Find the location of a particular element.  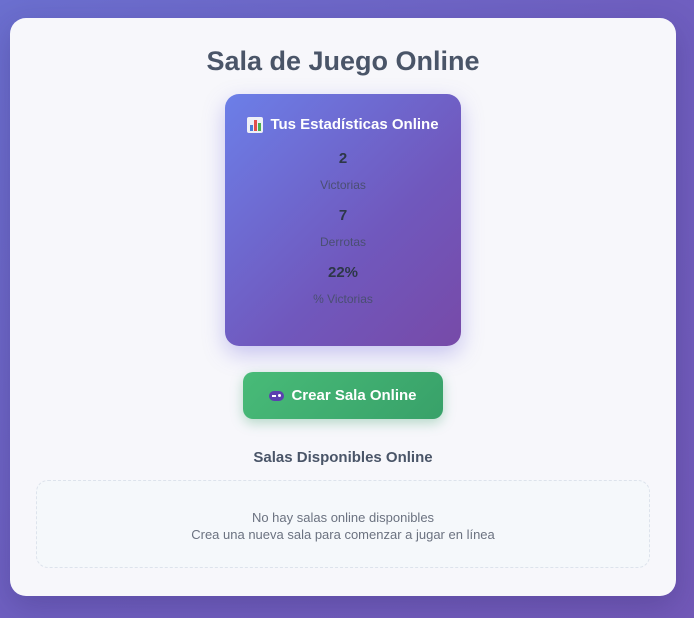

gamepad-icon is located at coordinates (277, 395).